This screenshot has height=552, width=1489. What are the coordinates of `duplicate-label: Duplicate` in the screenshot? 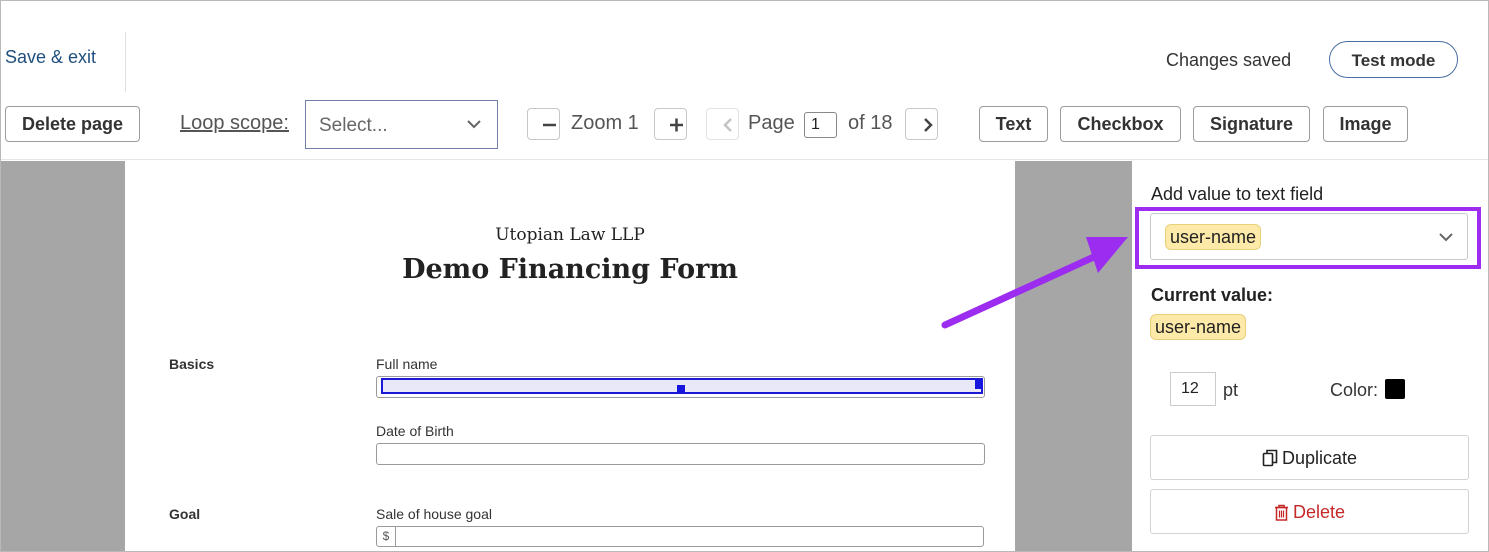 It's located at (1319, 458).